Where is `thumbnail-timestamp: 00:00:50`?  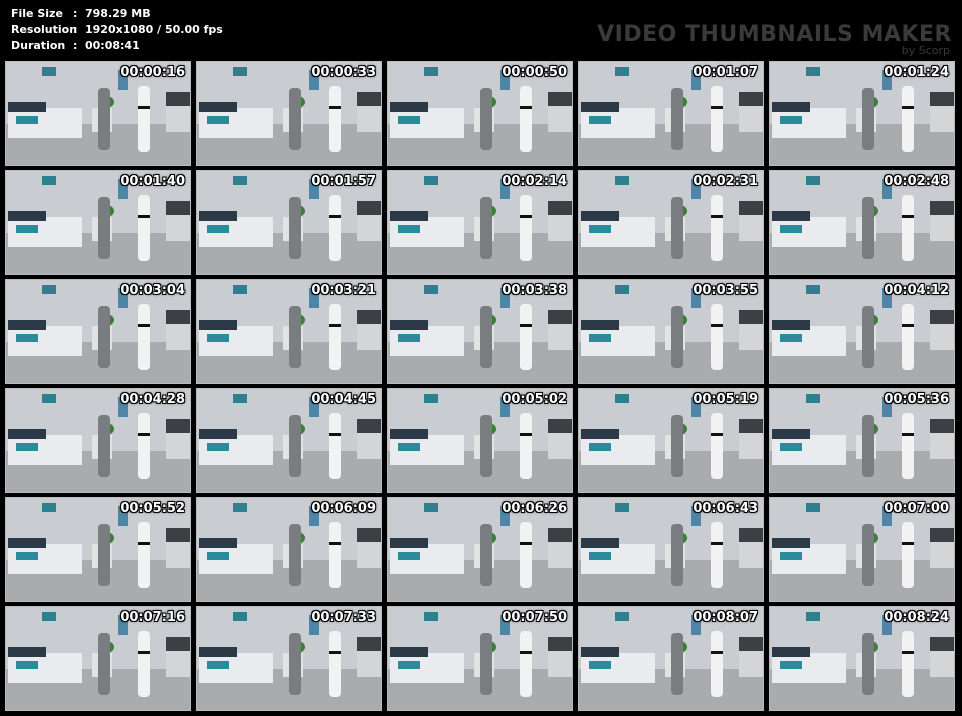 thumbnail-timestamp: 00:00:50 is located at coordinates (534, 72).